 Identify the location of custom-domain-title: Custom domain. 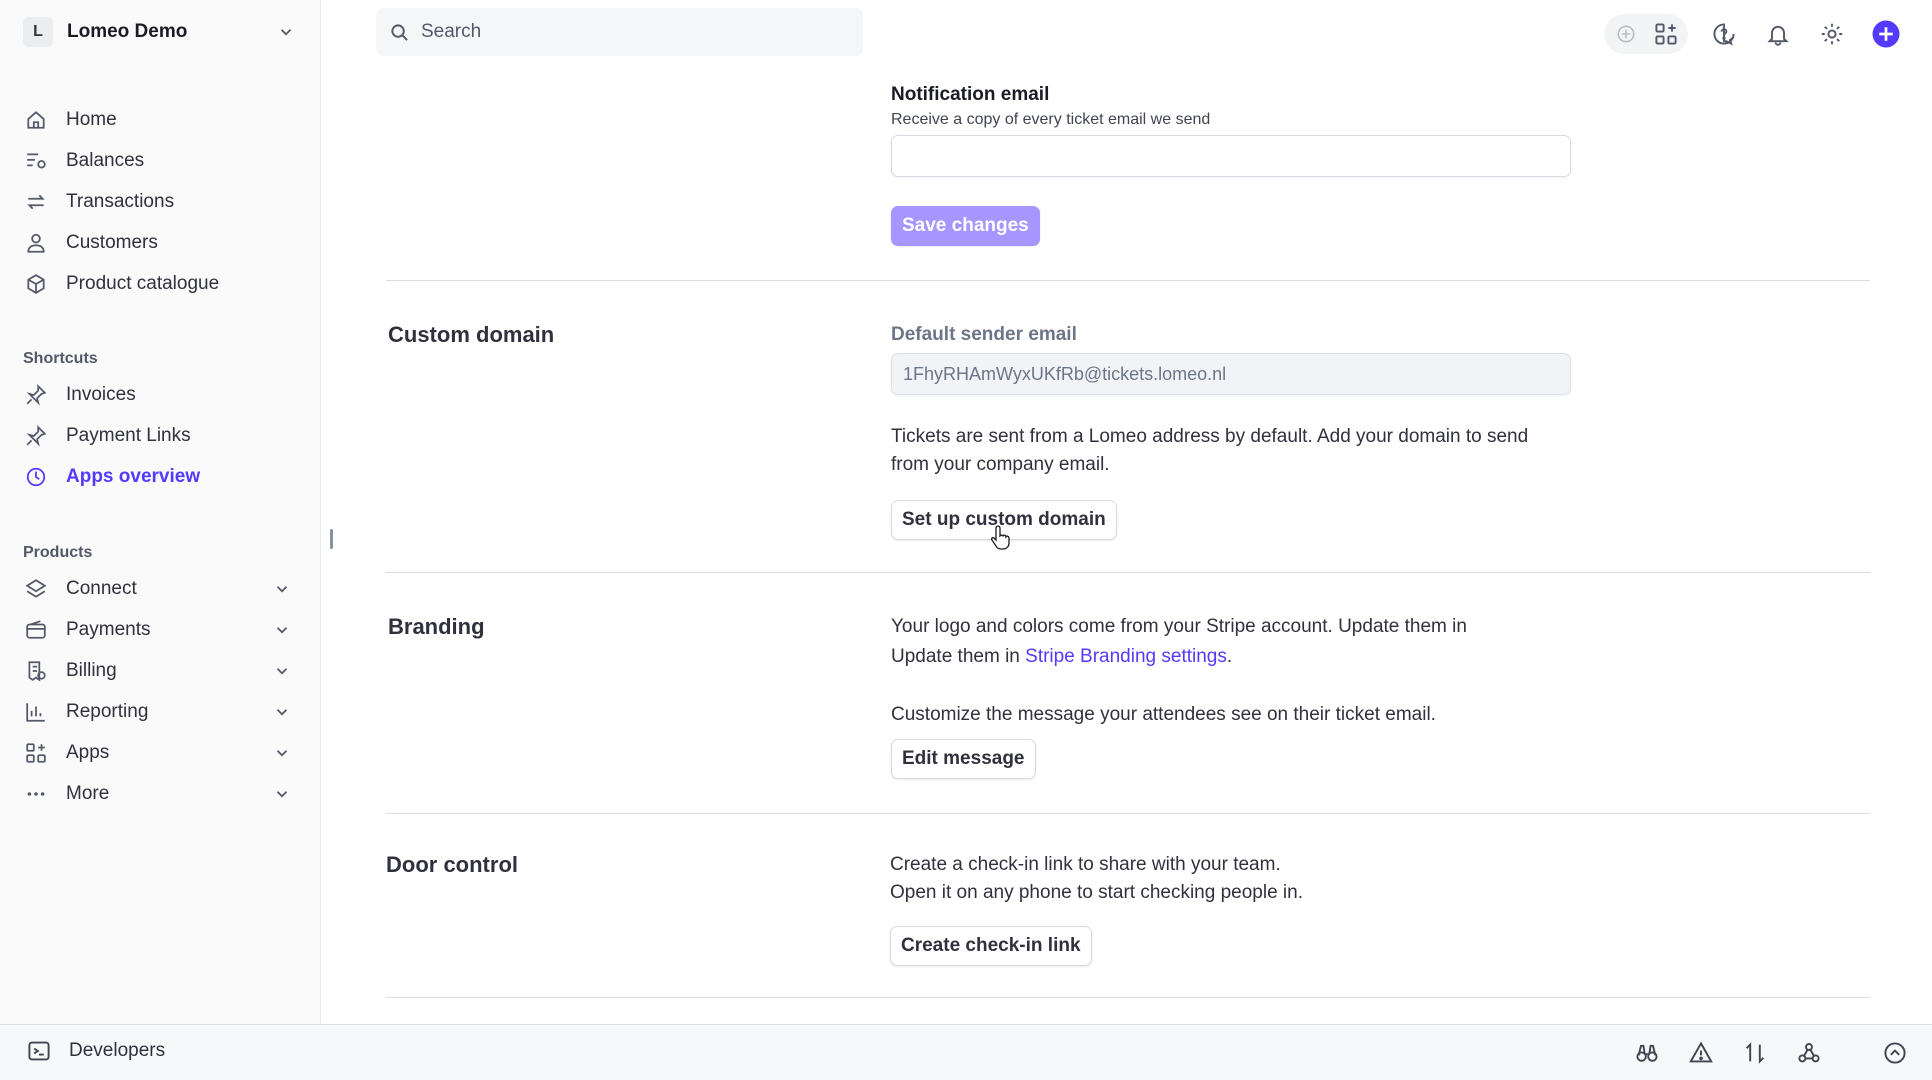
(471, 334).